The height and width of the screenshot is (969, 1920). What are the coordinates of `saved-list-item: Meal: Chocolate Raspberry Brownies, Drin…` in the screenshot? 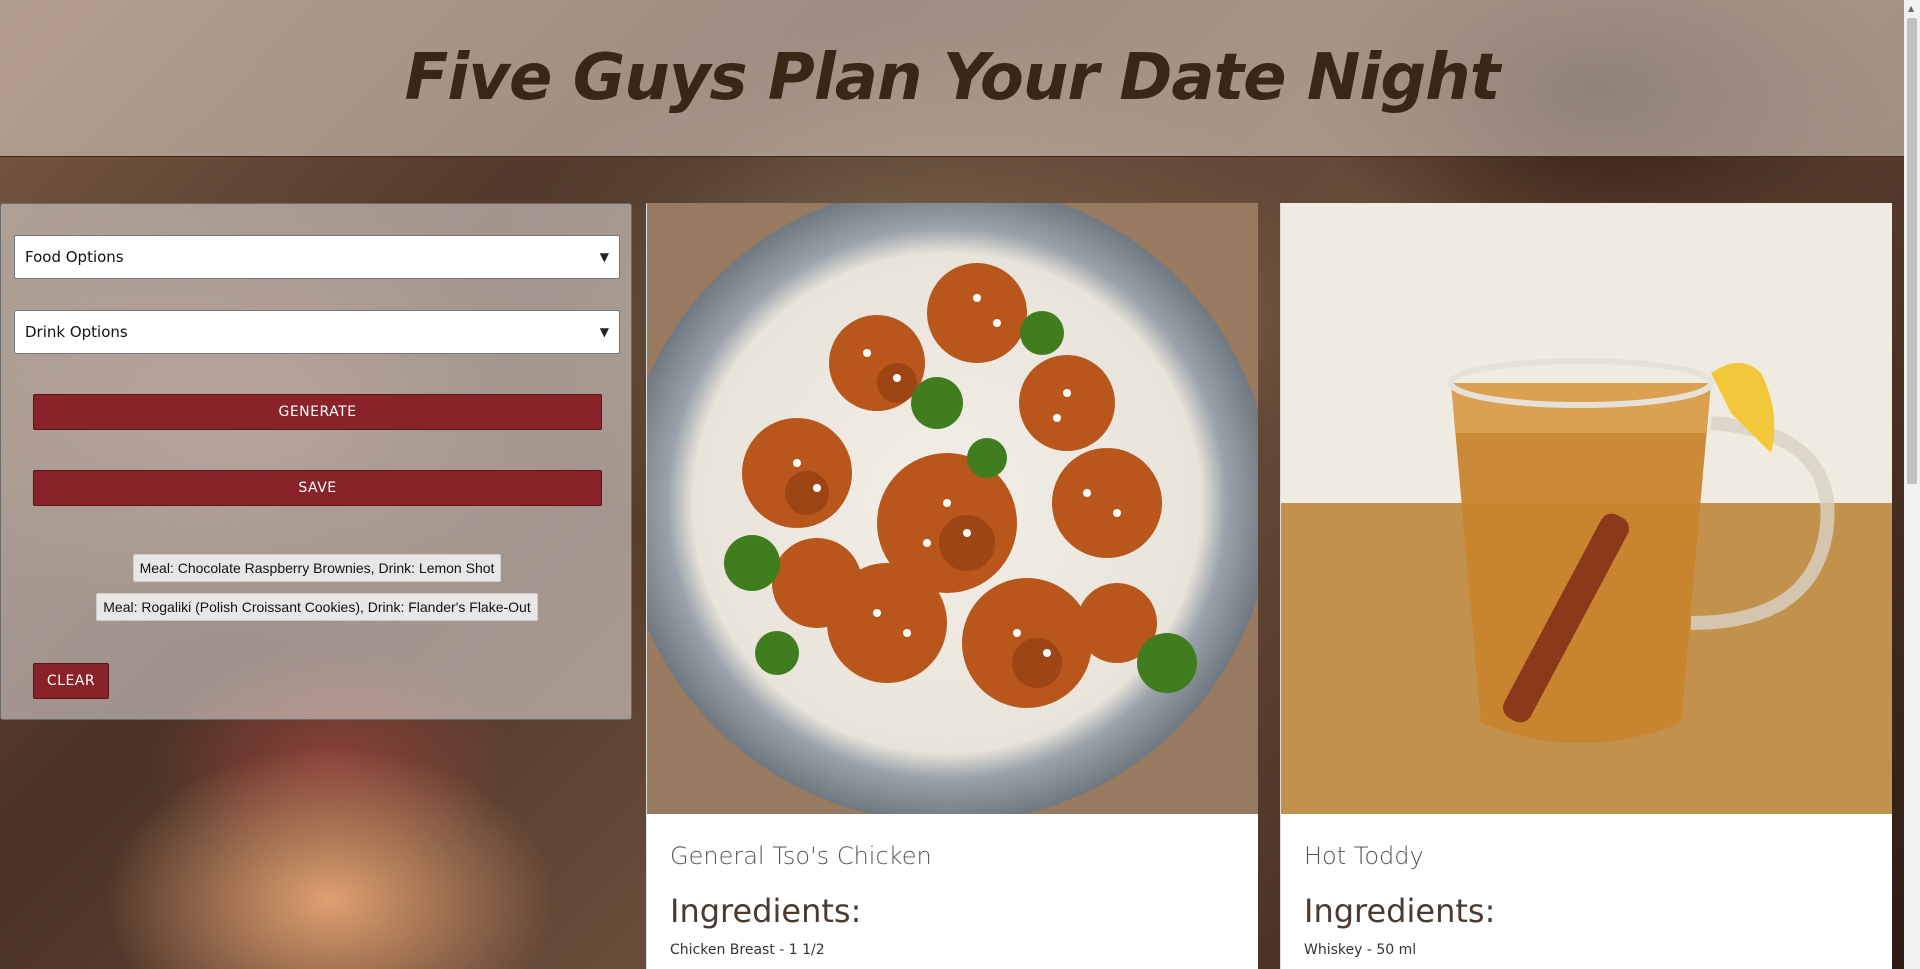 It's located at (317, 568).